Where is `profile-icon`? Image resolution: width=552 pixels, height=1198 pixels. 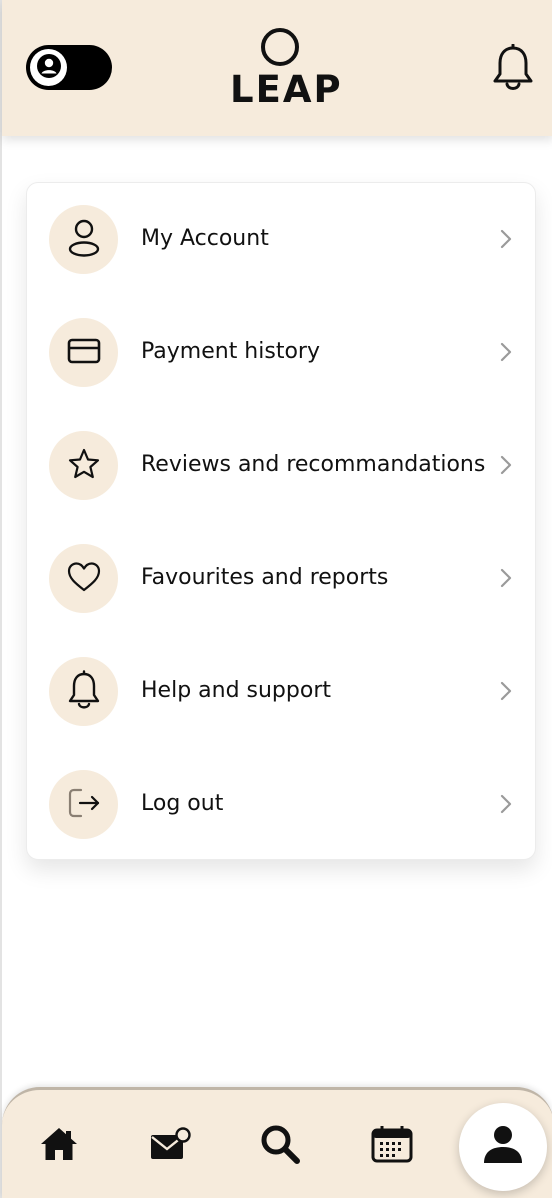 profile-icon is located at coordinates (503, 1147).